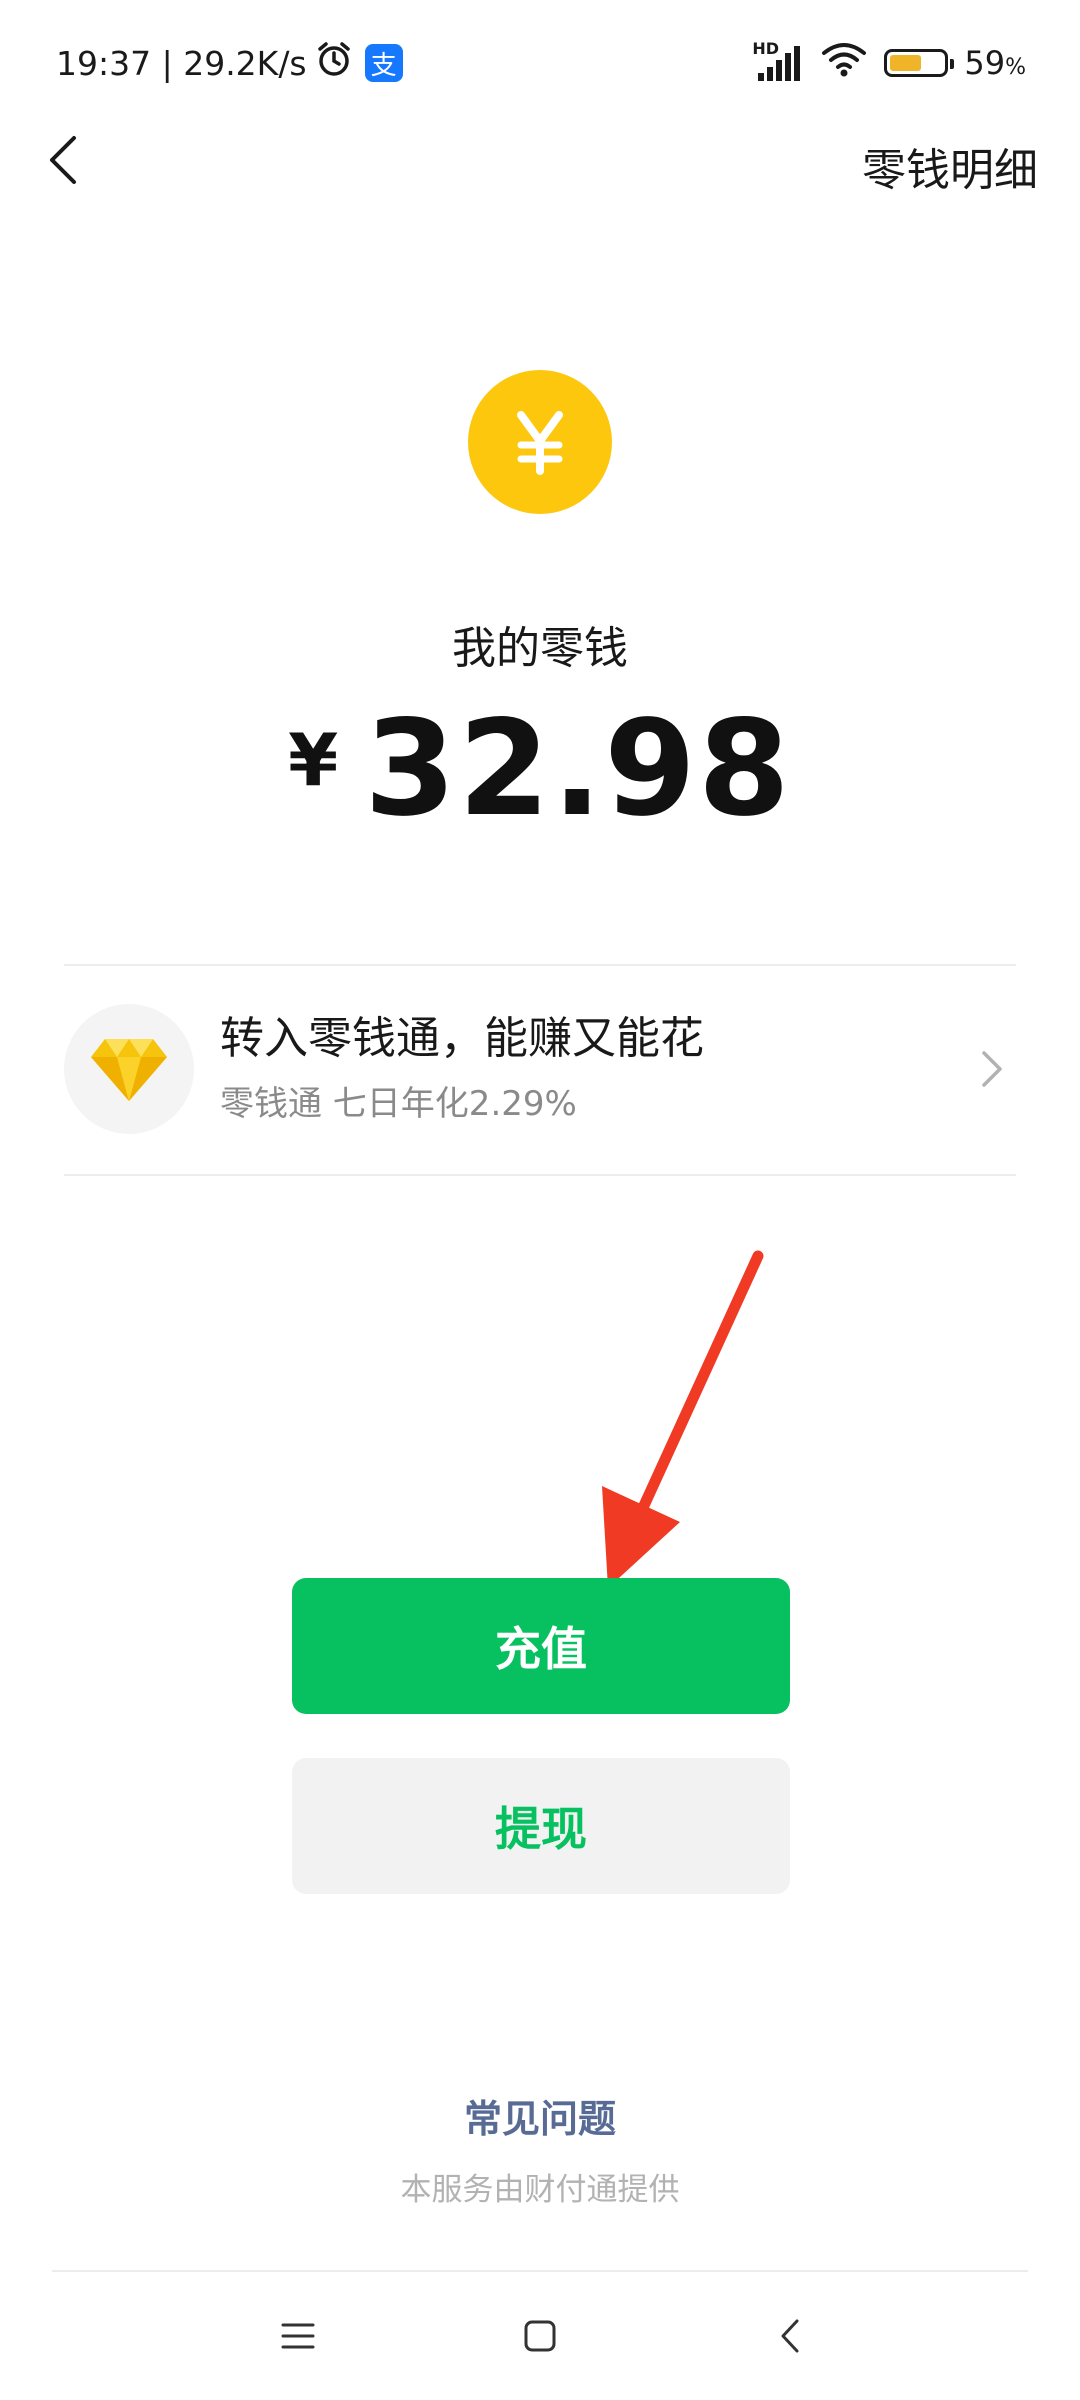 The height and width of the screenshot is (2400, 1080). Describe the element at coordinates (540, 442) in the screenshot. I see `yuan-coin-icon` at that location.